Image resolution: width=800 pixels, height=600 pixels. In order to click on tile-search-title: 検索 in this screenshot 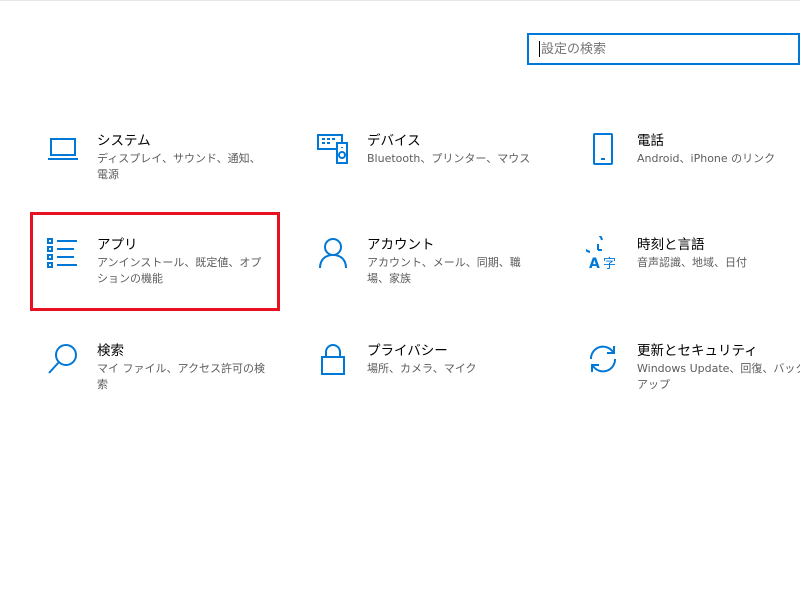, I will do `click(110, 351)`.